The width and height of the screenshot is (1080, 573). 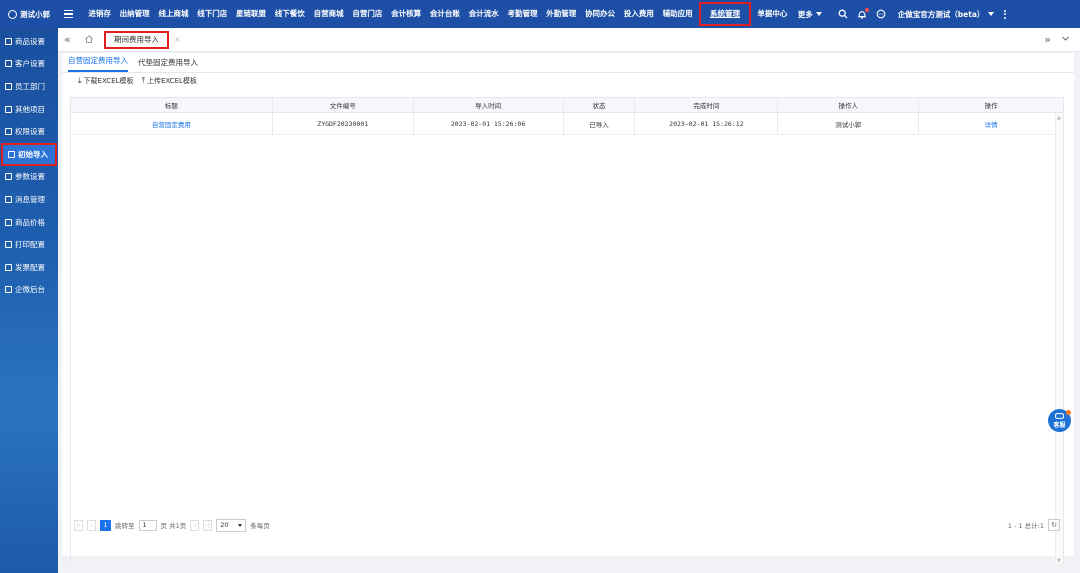 What do you see at coordinates (8, 177) in the screenshot?
I see `sliders-icon` at bounding box center [8, 177].